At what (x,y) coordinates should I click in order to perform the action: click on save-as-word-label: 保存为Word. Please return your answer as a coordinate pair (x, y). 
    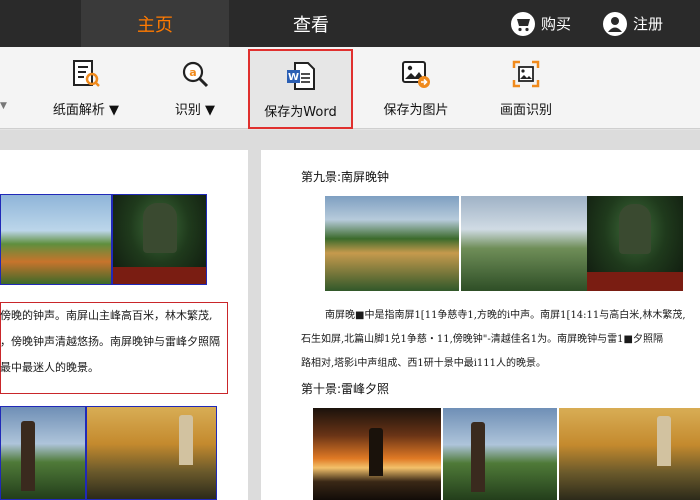
    Looking at the image, I should click on (300, 112).